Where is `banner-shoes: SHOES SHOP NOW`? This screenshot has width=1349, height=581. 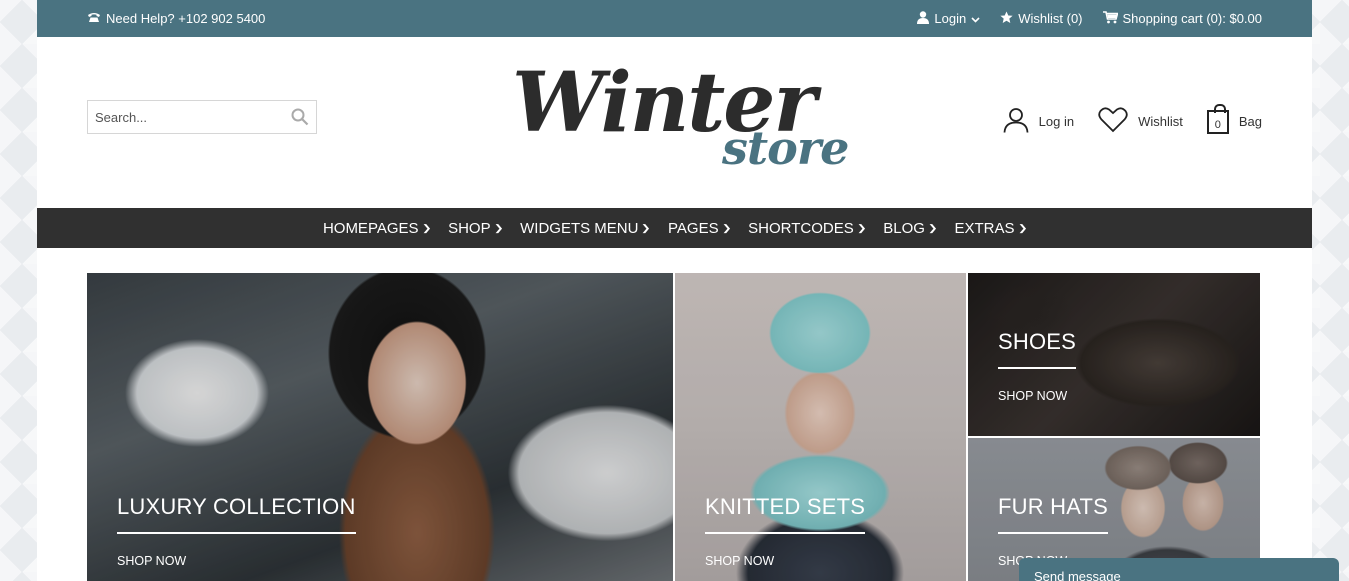
banner-shoes: SHOES SHOP NOW is located at coordinates (1114, 354).